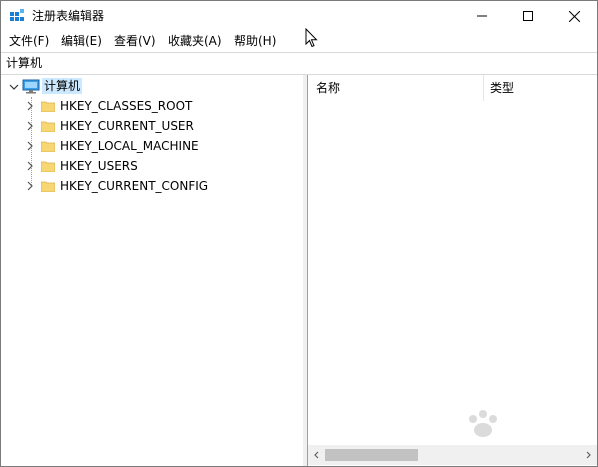  I want to click on tree-item-label: HKEY_CURRENT_CONFIG, so click(134, 186).